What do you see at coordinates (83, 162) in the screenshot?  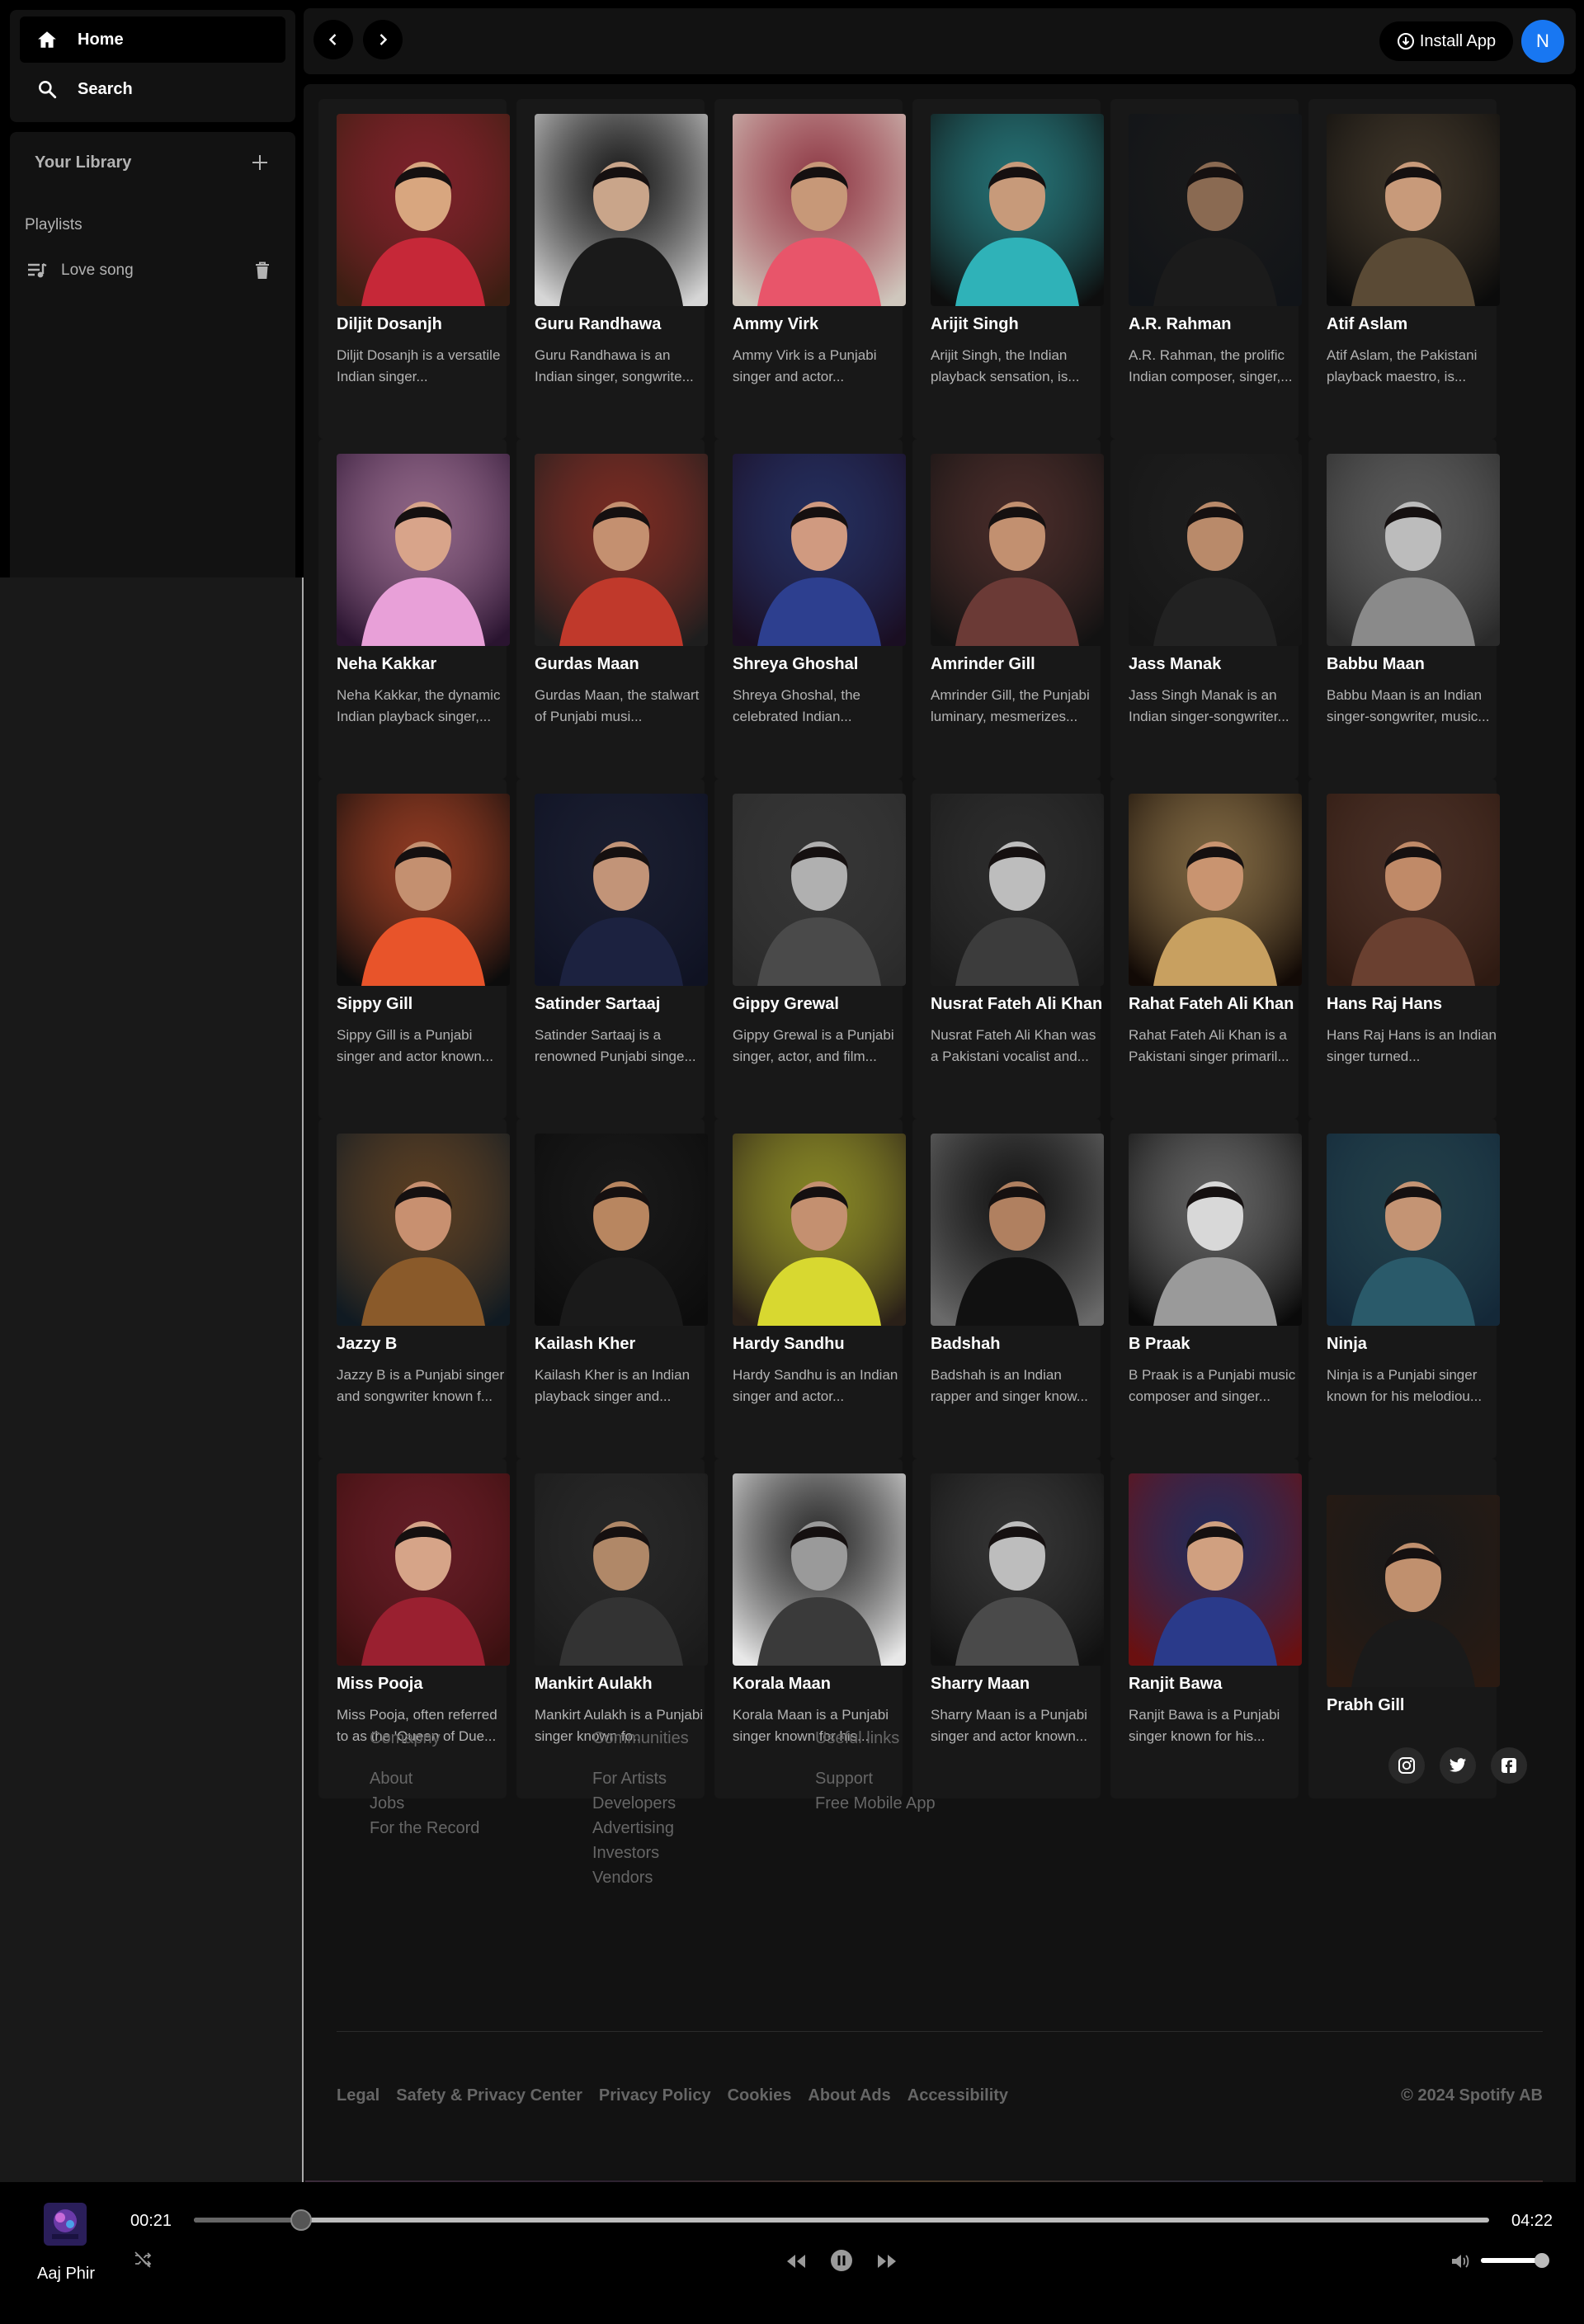 I see `library-title: Your Library` at bounding box center [83, 162].